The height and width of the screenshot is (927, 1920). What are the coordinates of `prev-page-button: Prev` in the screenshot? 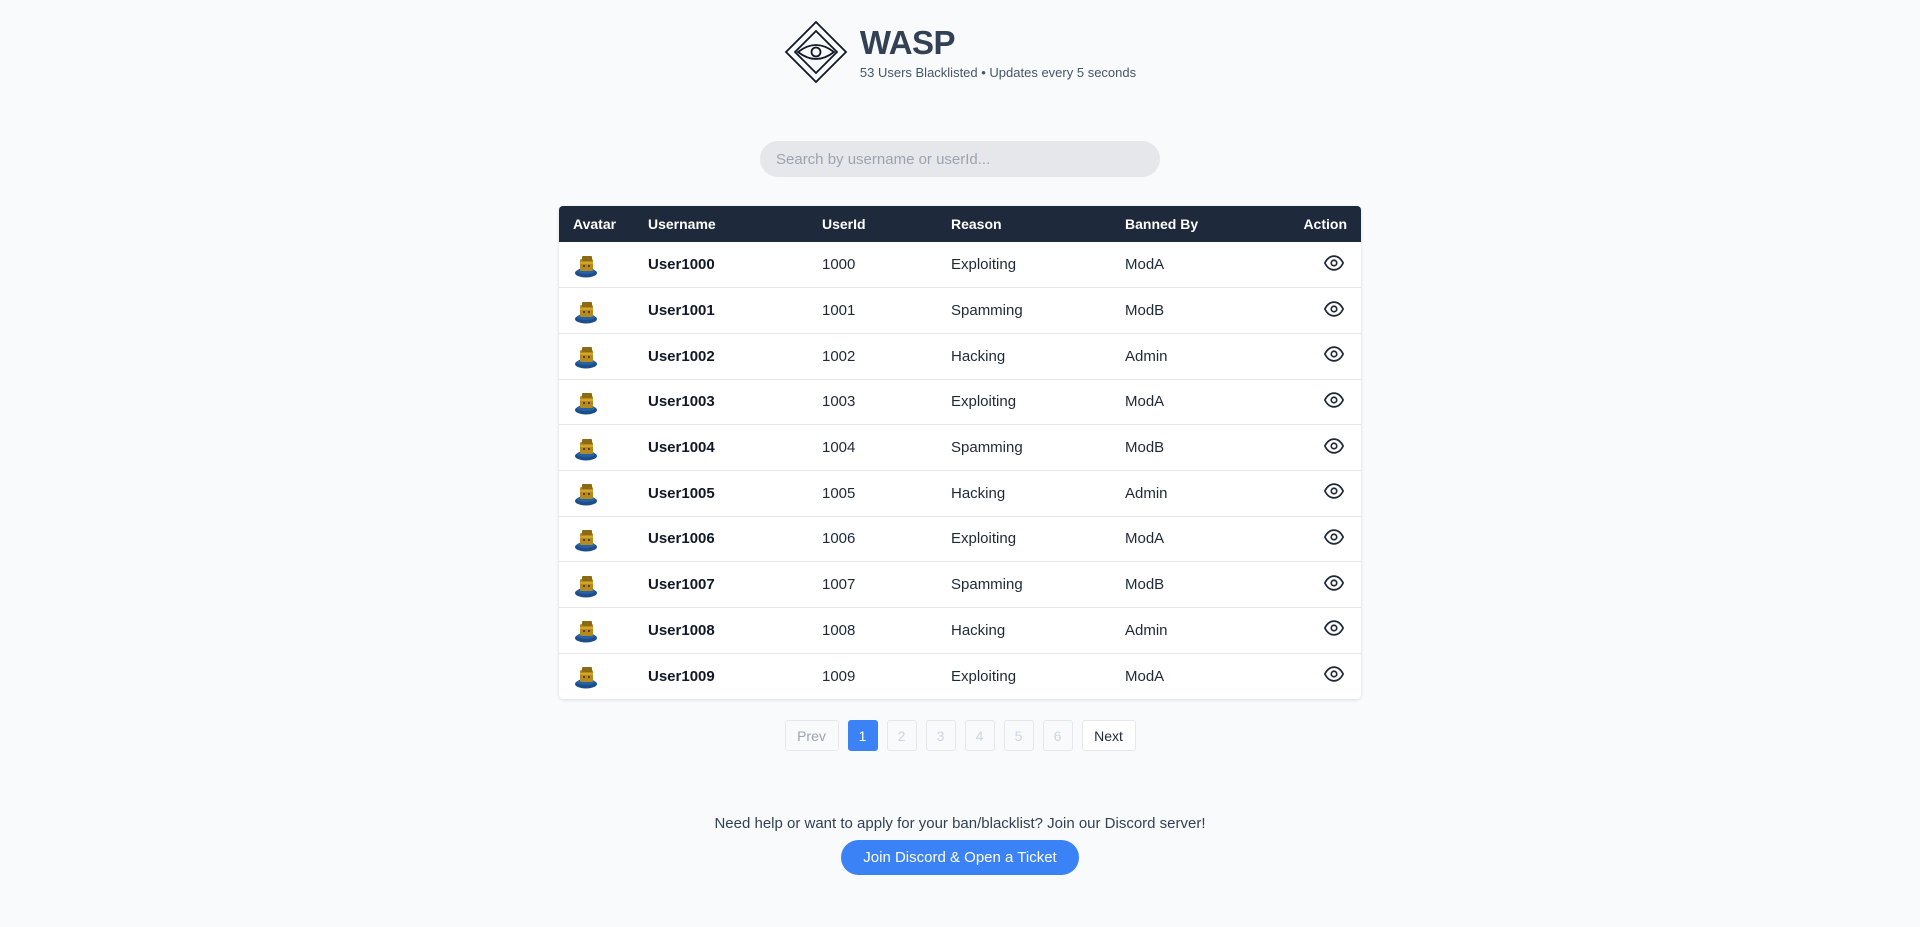 It's located at (811, 735).